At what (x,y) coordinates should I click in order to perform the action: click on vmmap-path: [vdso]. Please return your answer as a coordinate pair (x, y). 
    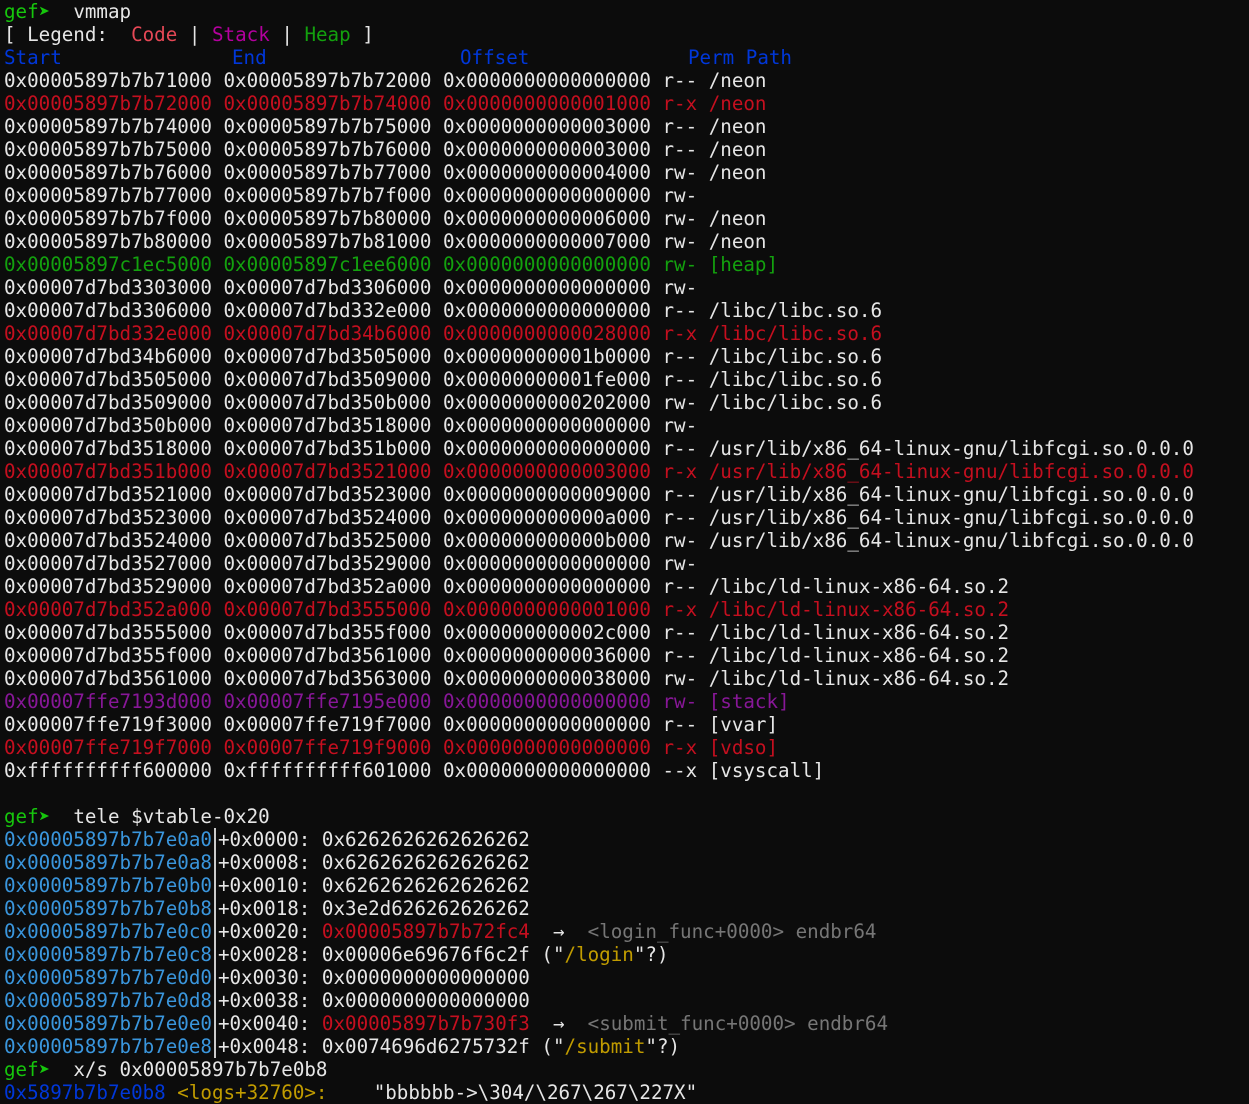
    Looking at the image, I should click on (743, 747).